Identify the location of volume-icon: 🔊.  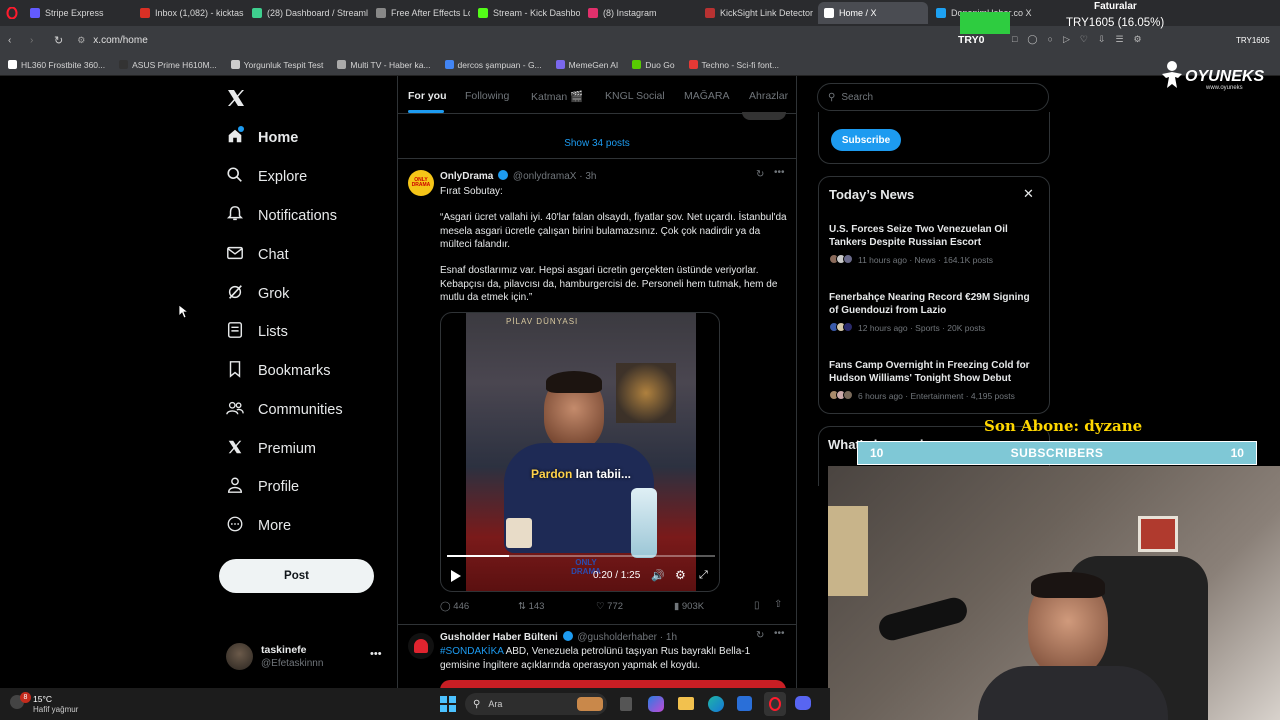
(658, 575).